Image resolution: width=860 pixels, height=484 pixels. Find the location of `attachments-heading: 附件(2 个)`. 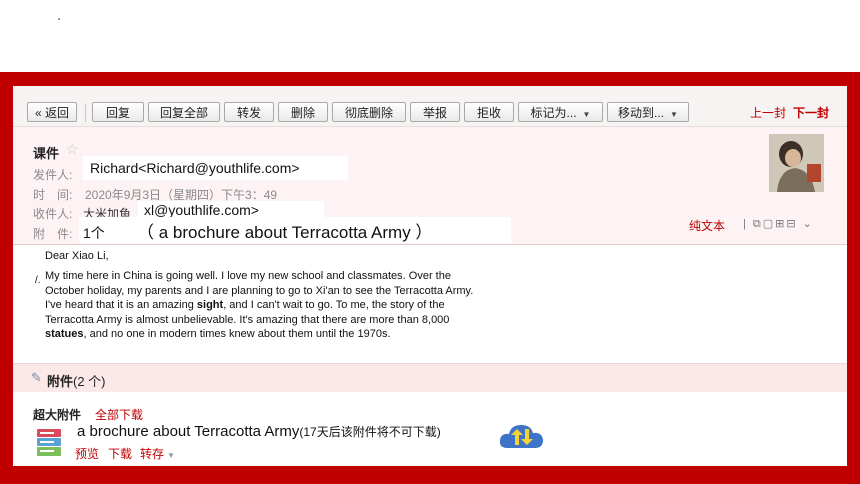

attachments-heading: 附件(2 个) is located at coordinates (76, 380).